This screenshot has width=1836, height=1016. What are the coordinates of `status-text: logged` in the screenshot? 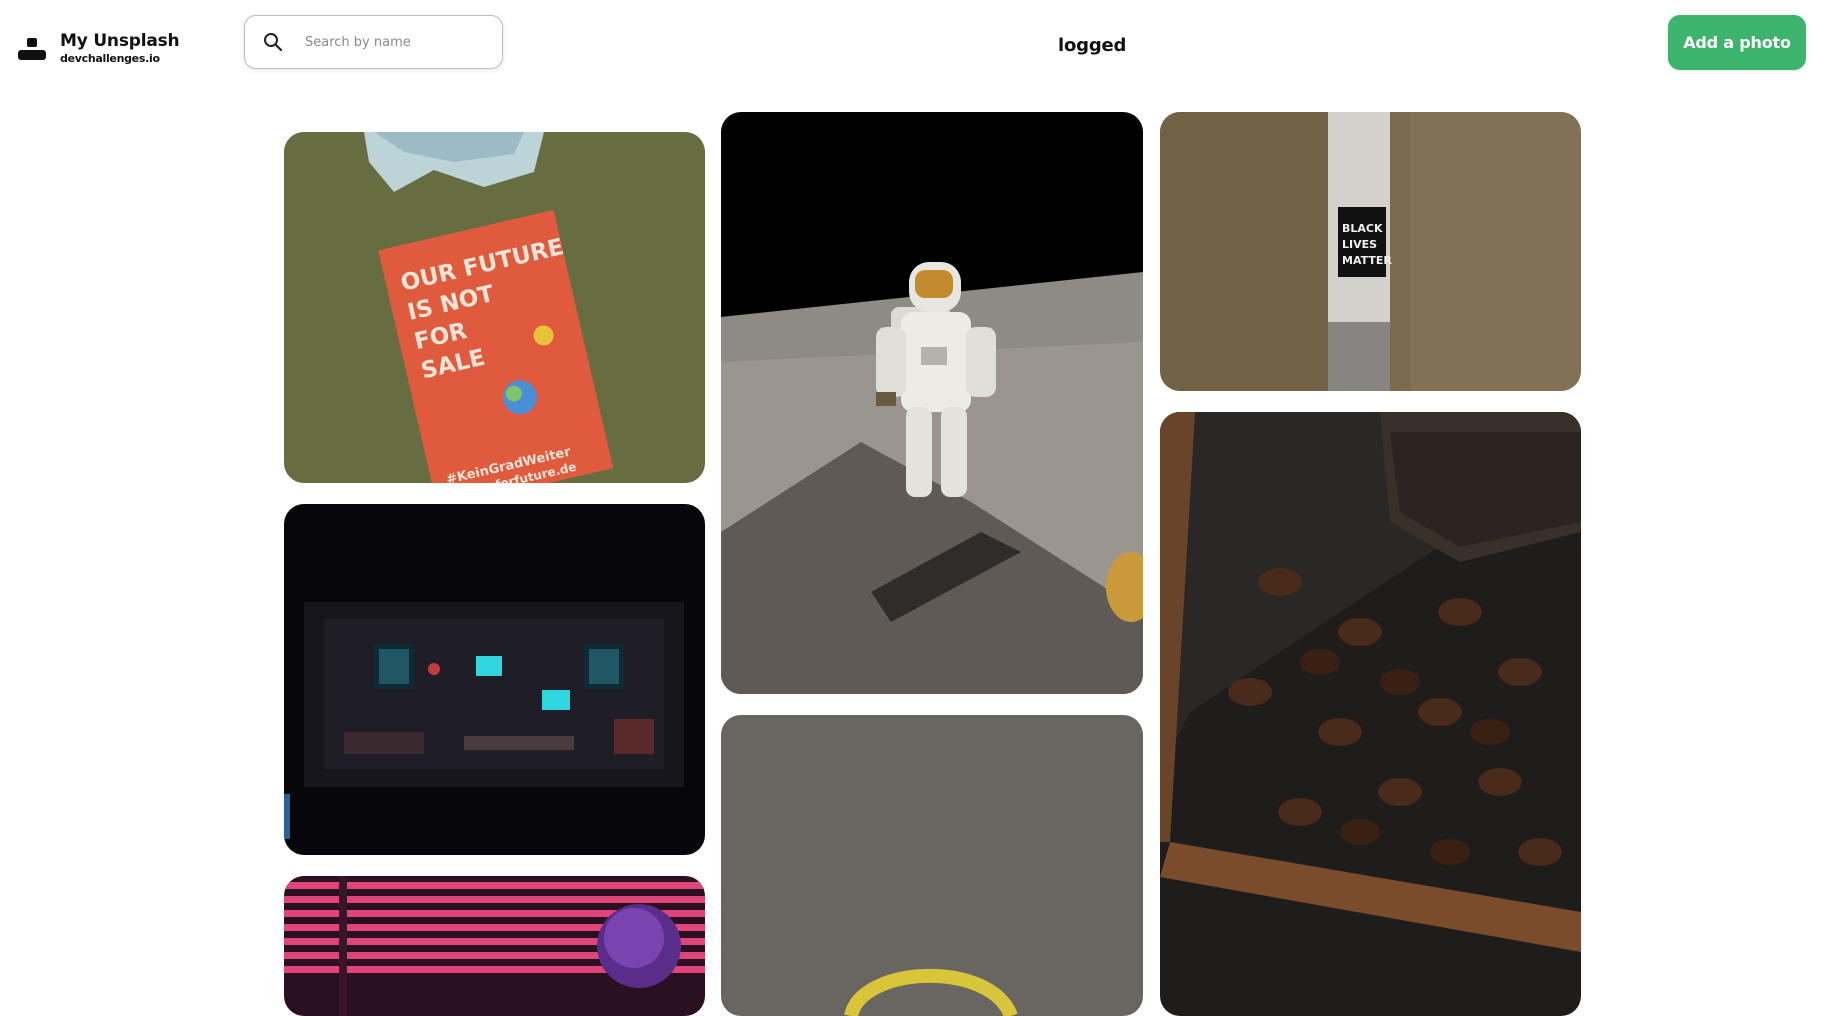 It's located at (1092, 45).